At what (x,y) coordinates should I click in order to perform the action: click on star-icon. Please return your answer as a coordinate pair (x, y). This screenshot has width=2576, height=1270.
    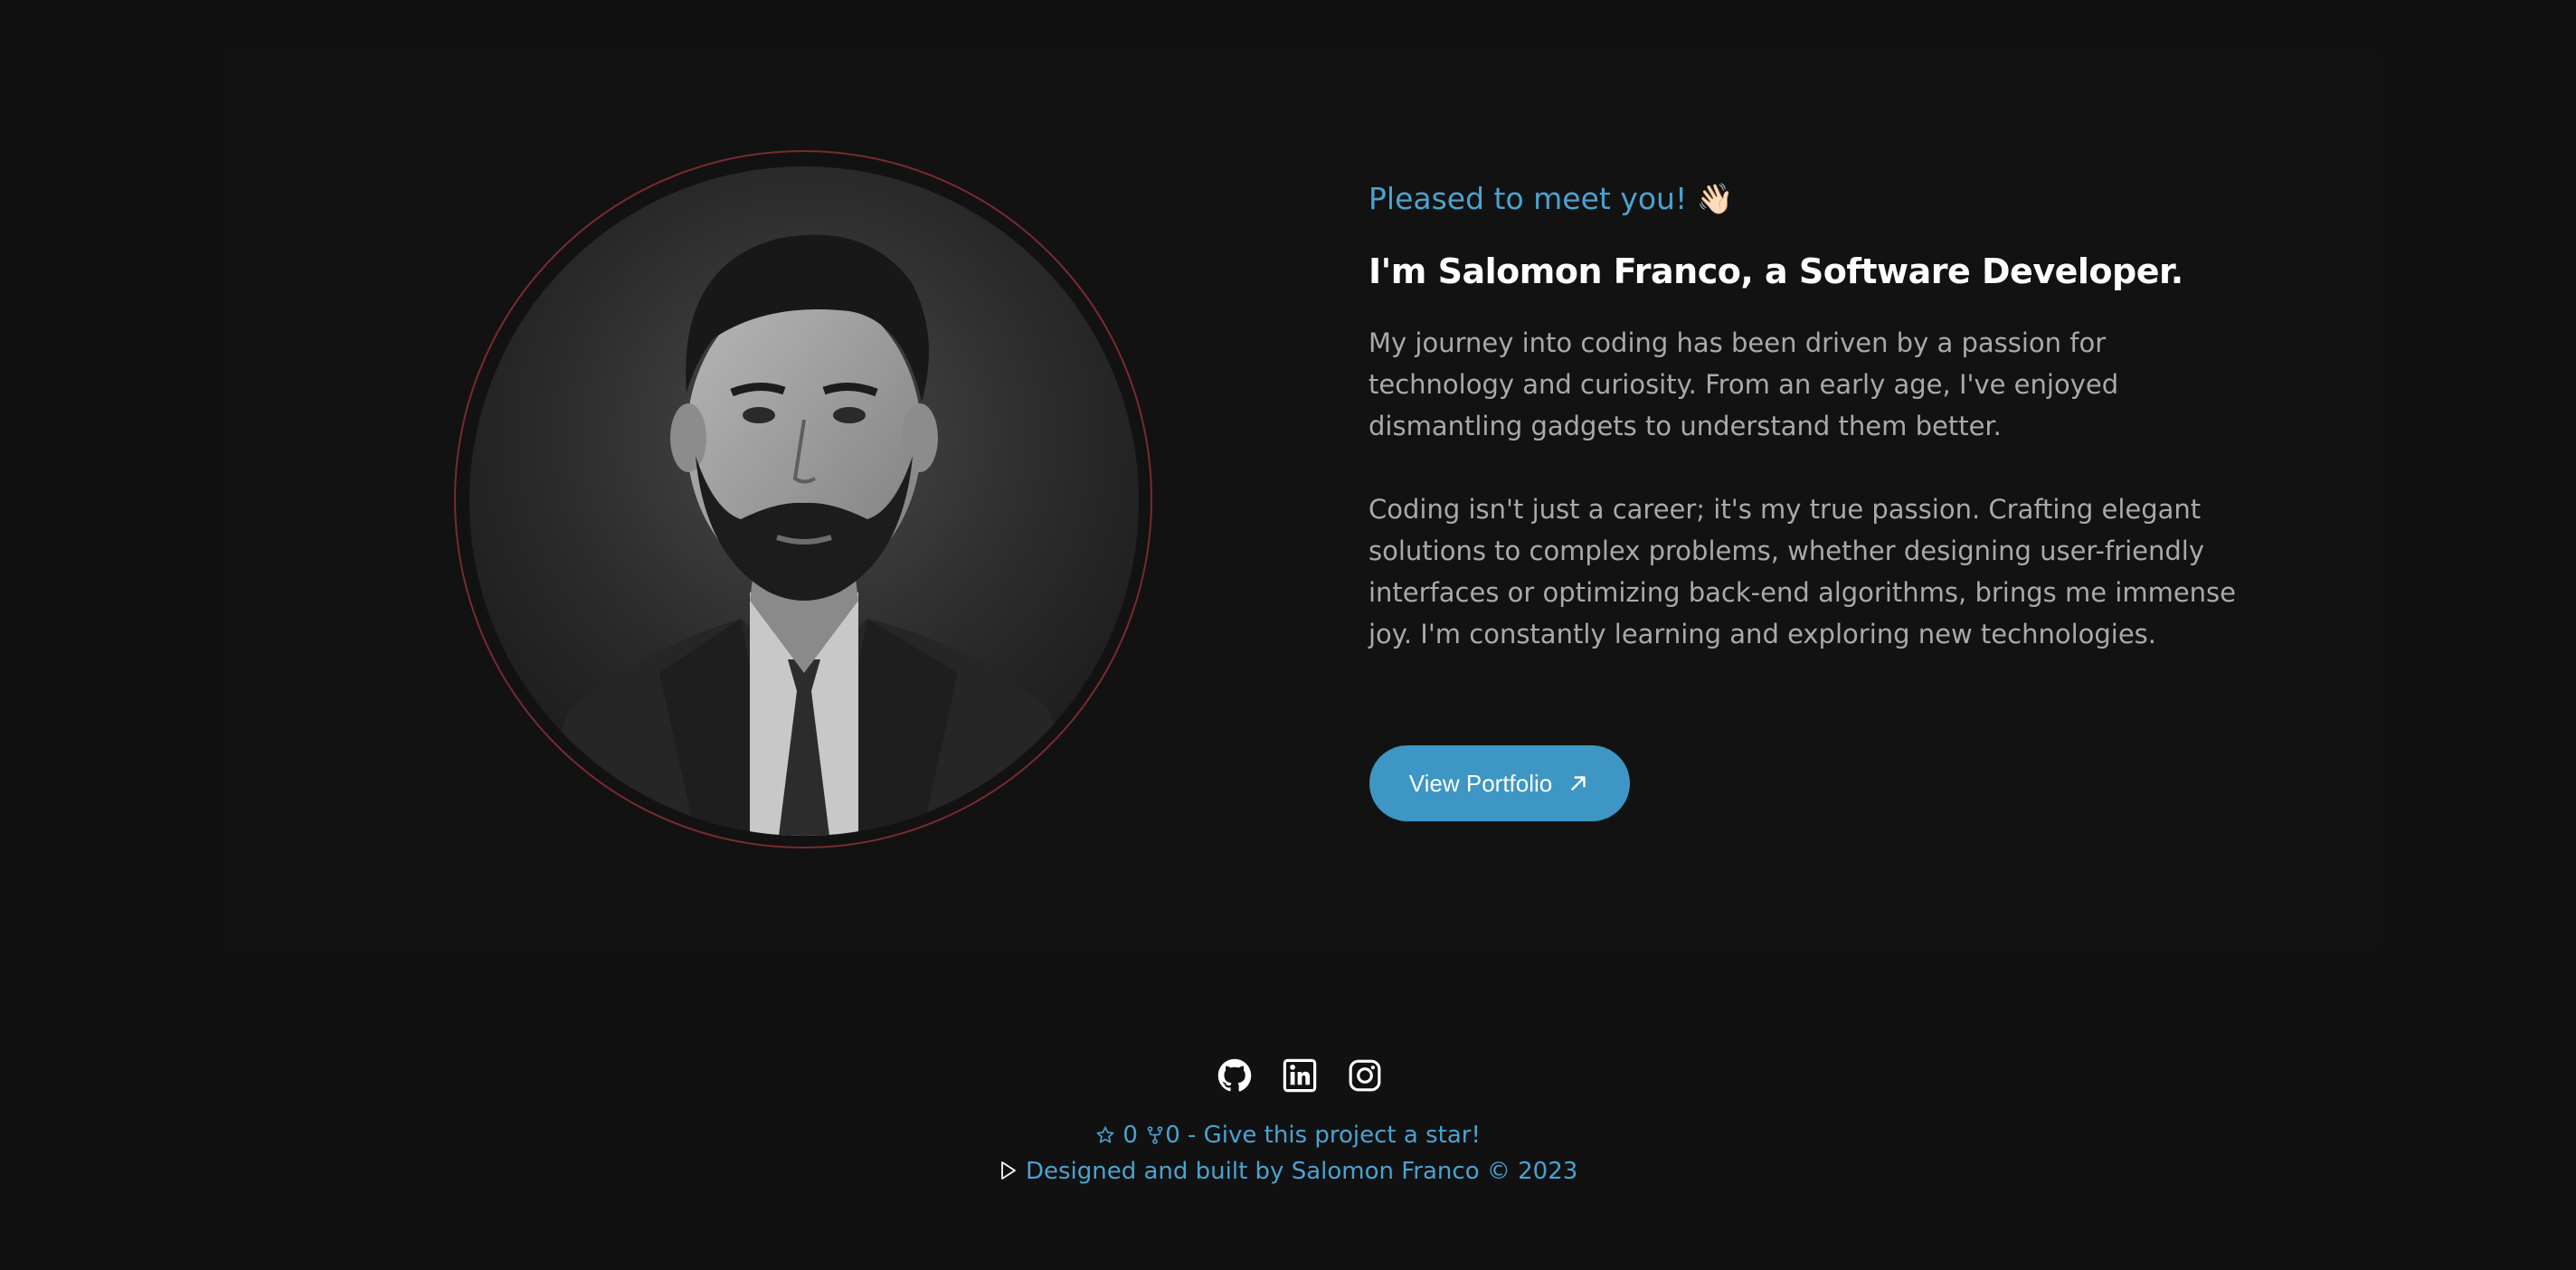
    Looking at the image, I should click on (1105, 1134).